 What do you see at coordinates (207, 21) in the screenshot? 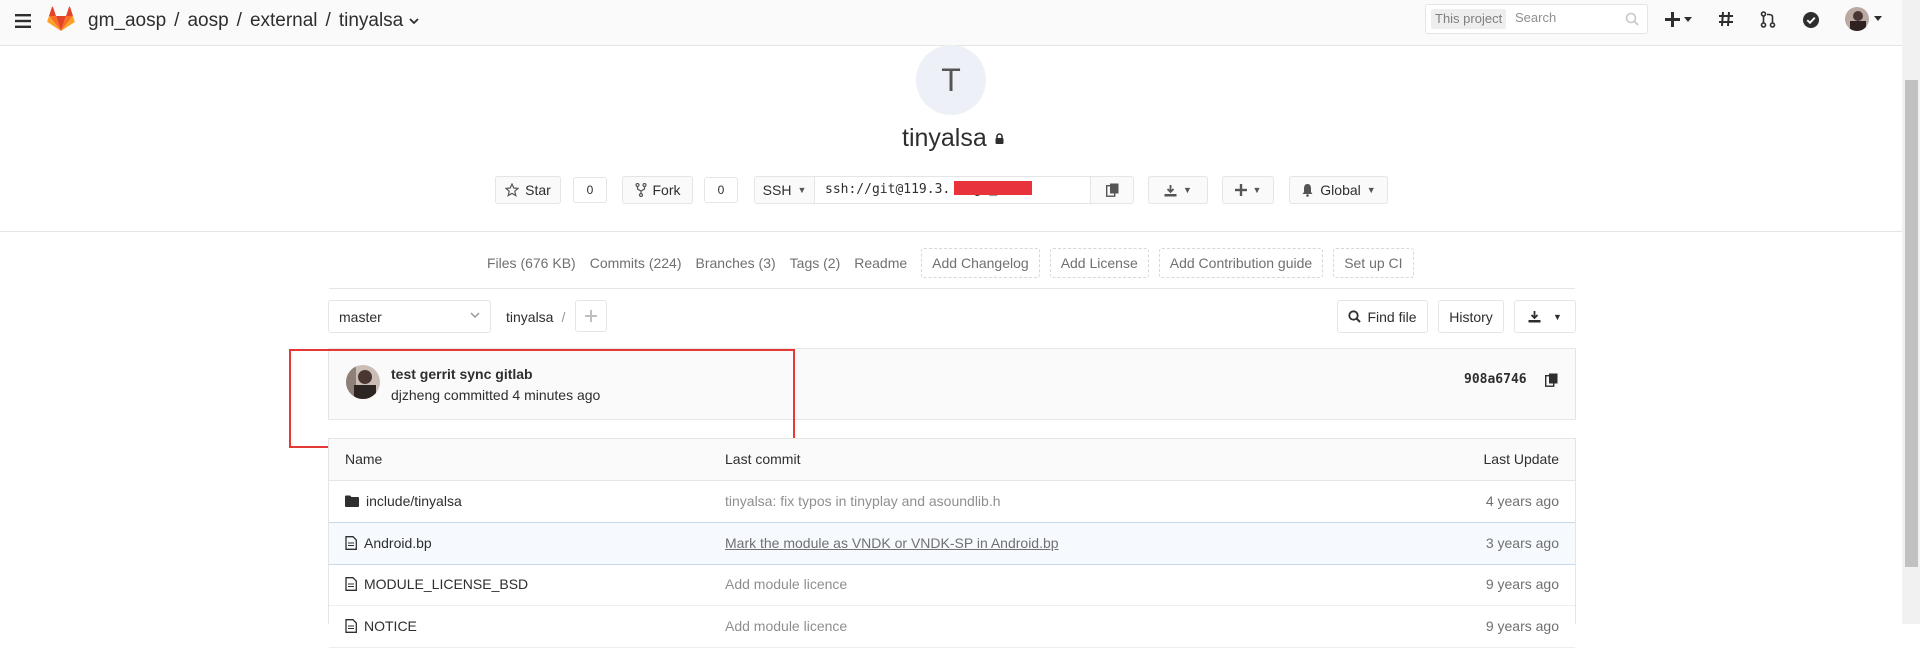
I see `breadcrumb-subgroup: aosp` at bounding box center [207, 21].